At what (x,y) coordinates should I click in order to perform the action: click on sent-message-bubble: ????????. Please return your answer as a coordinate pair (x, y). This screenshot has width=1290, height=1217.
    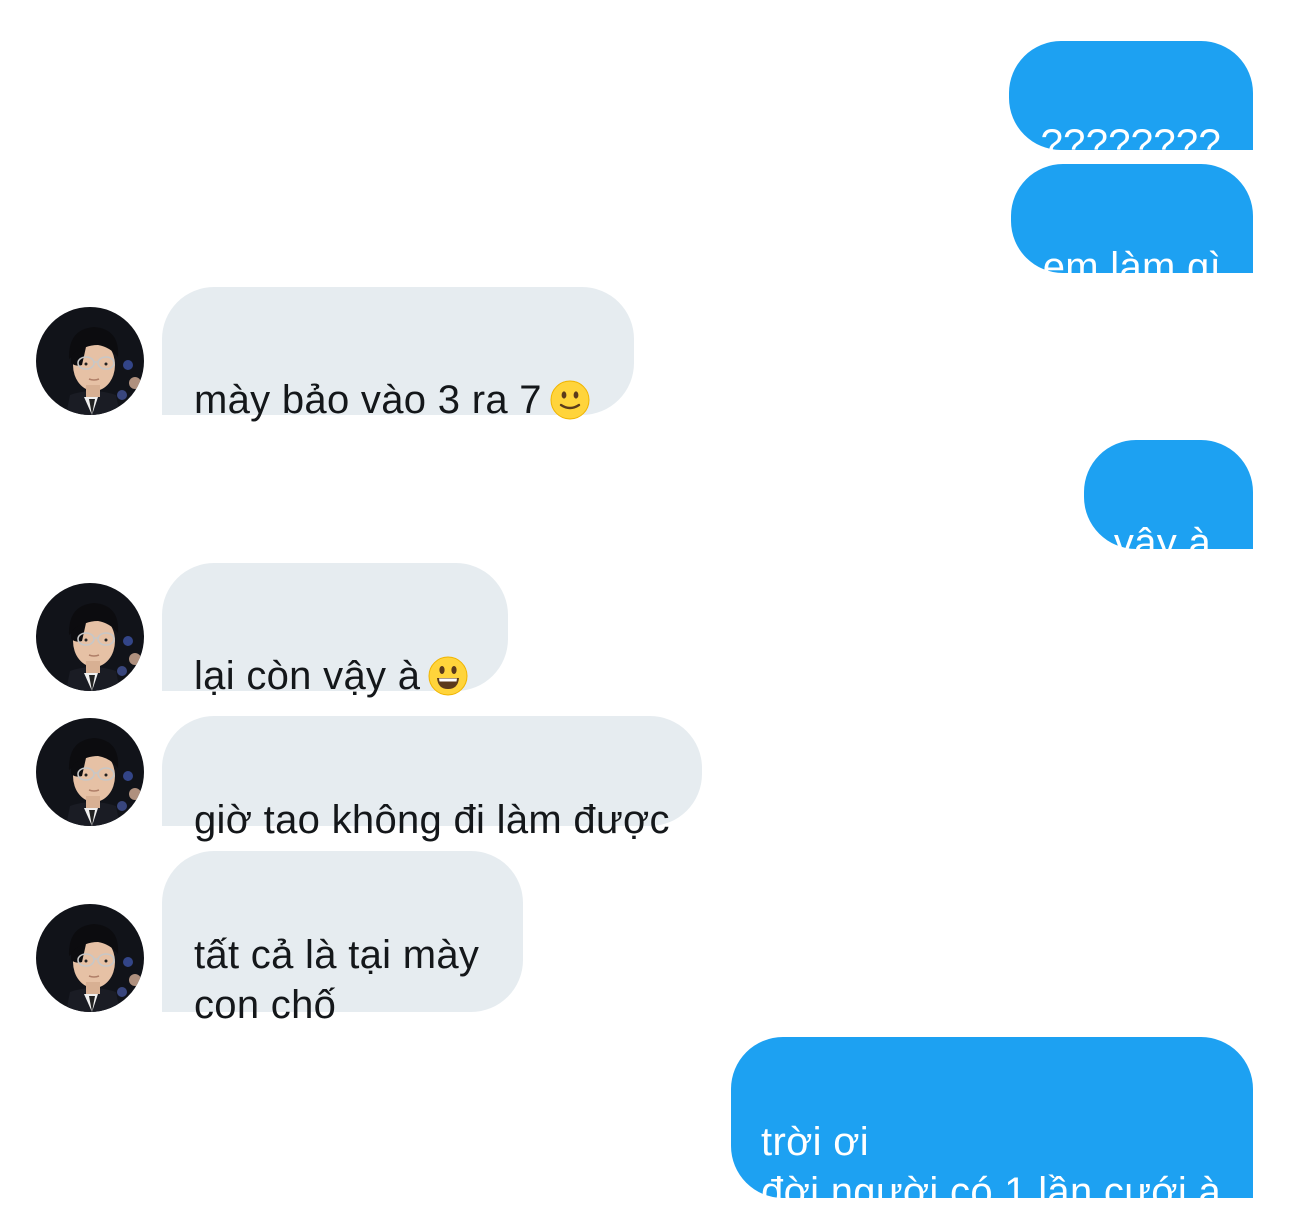
    Looking at the image, I should click on (1130, 103).